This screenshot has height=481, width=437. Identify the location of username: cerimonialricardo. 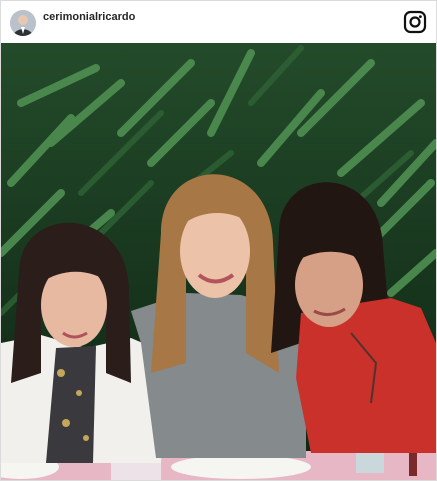
(89, 17).